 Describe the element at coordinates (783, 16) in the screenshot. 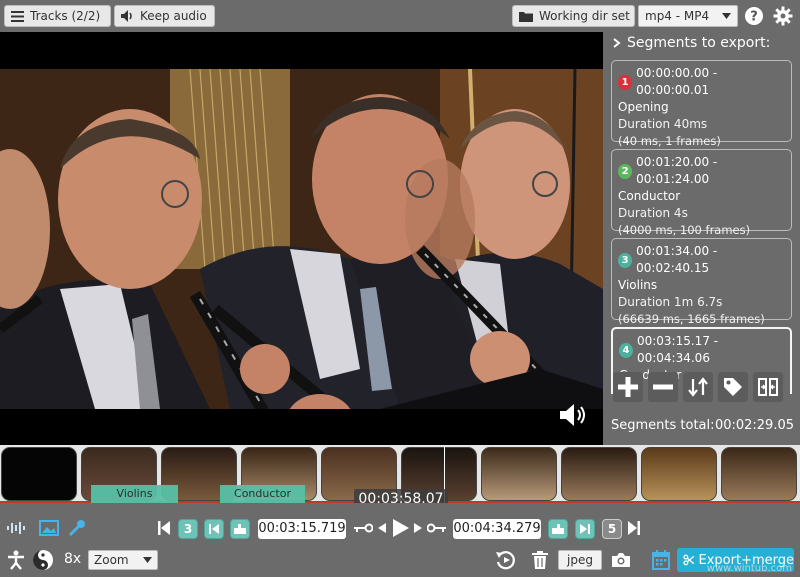

I see `gear-icon` at that location.